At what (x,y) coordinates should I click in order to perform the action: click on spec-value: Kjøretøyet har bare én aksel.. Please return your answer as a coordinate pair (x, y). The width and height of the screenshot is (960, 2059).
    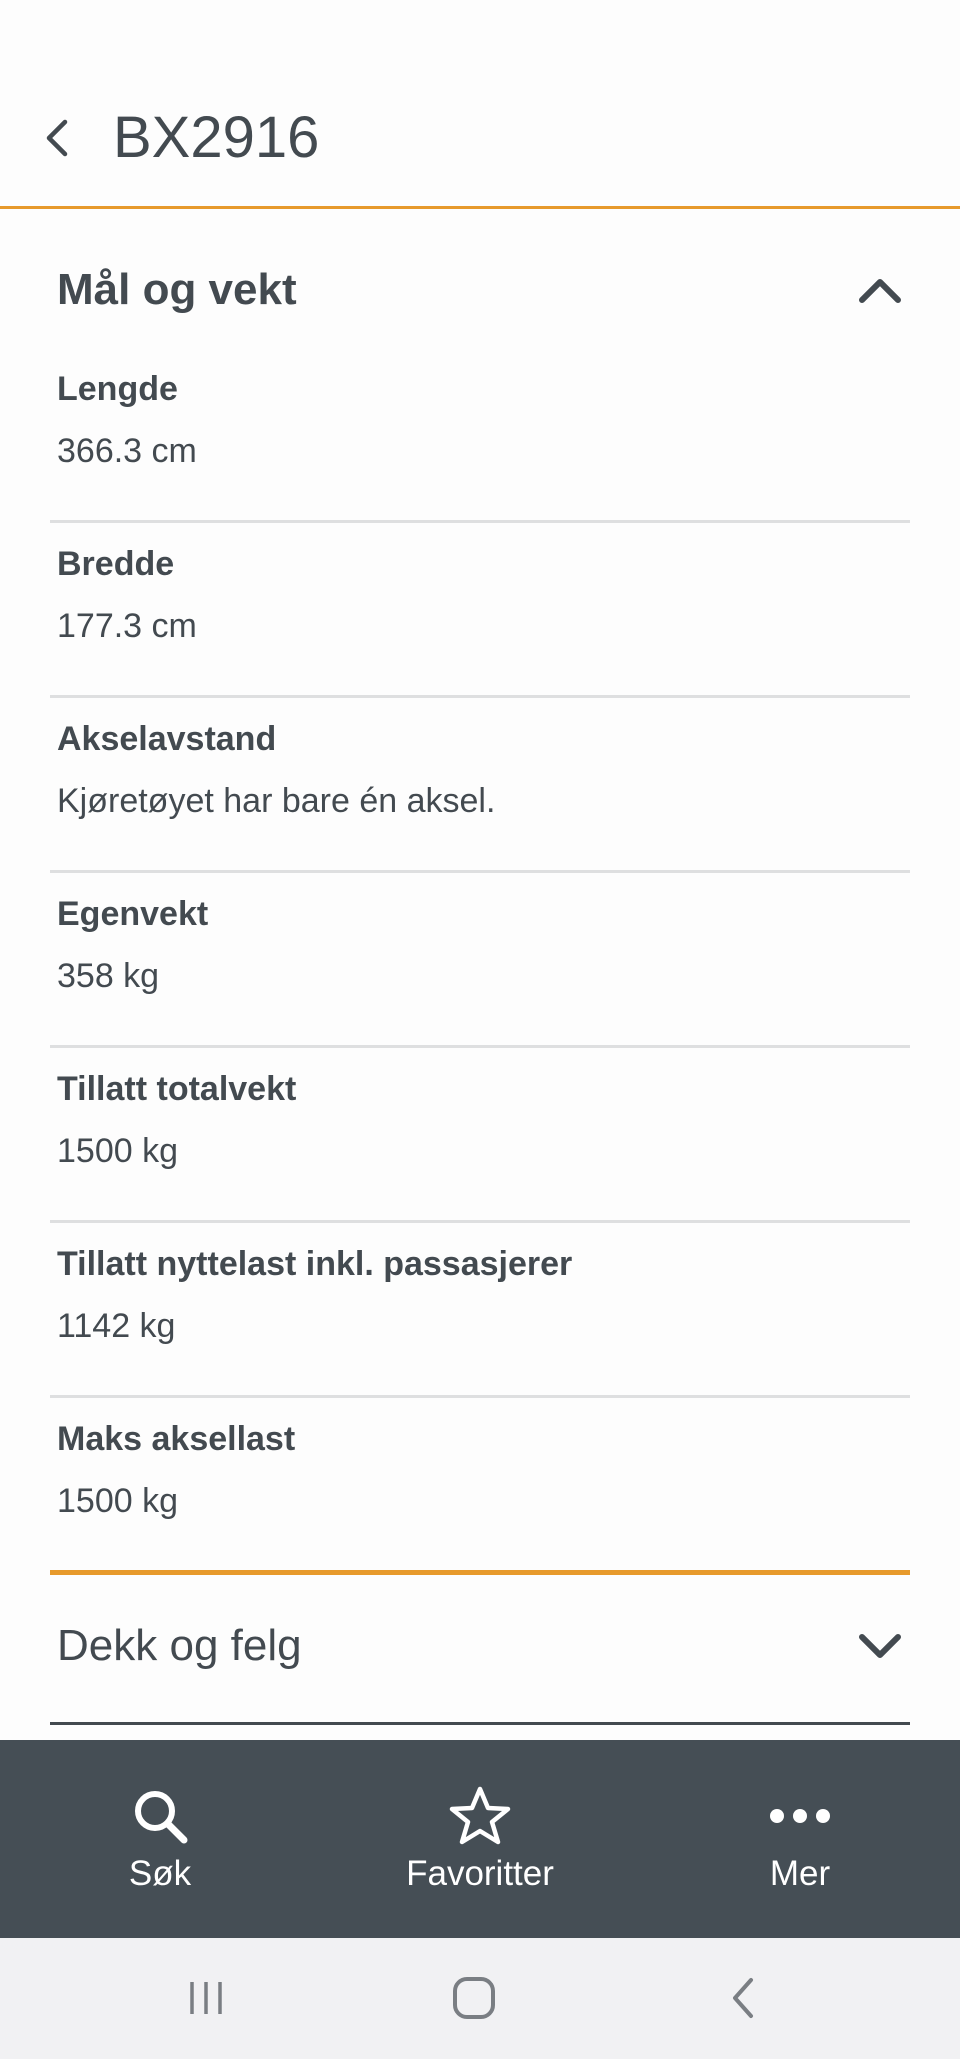
    Looking at the image, I should click on (276, 801).